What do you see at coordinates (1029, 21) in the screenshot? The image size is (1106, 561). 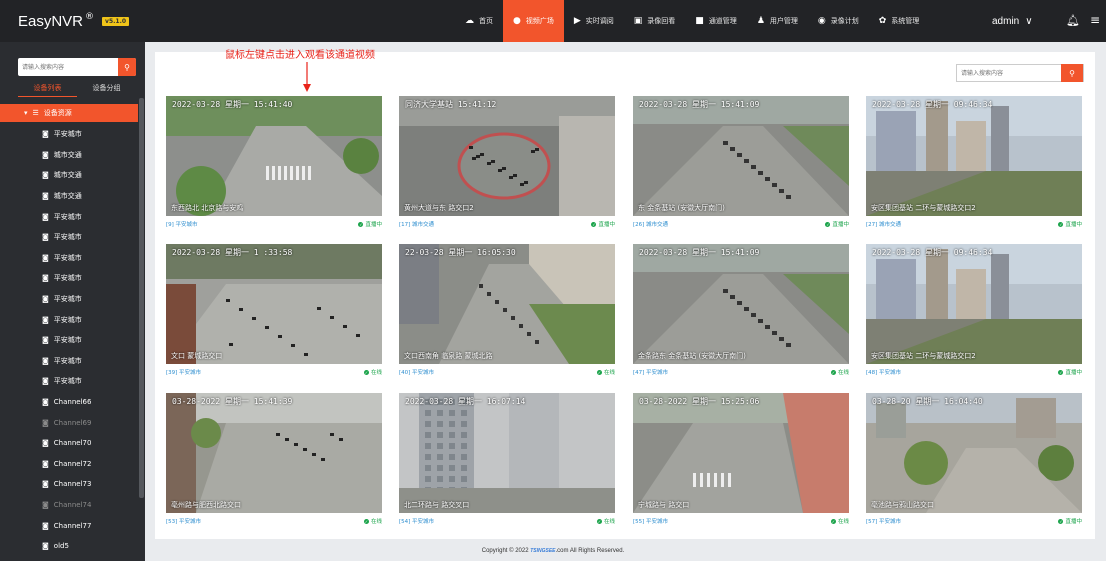 I see `chevron-down-icon: ∨` at bounding box center [1029, 21].